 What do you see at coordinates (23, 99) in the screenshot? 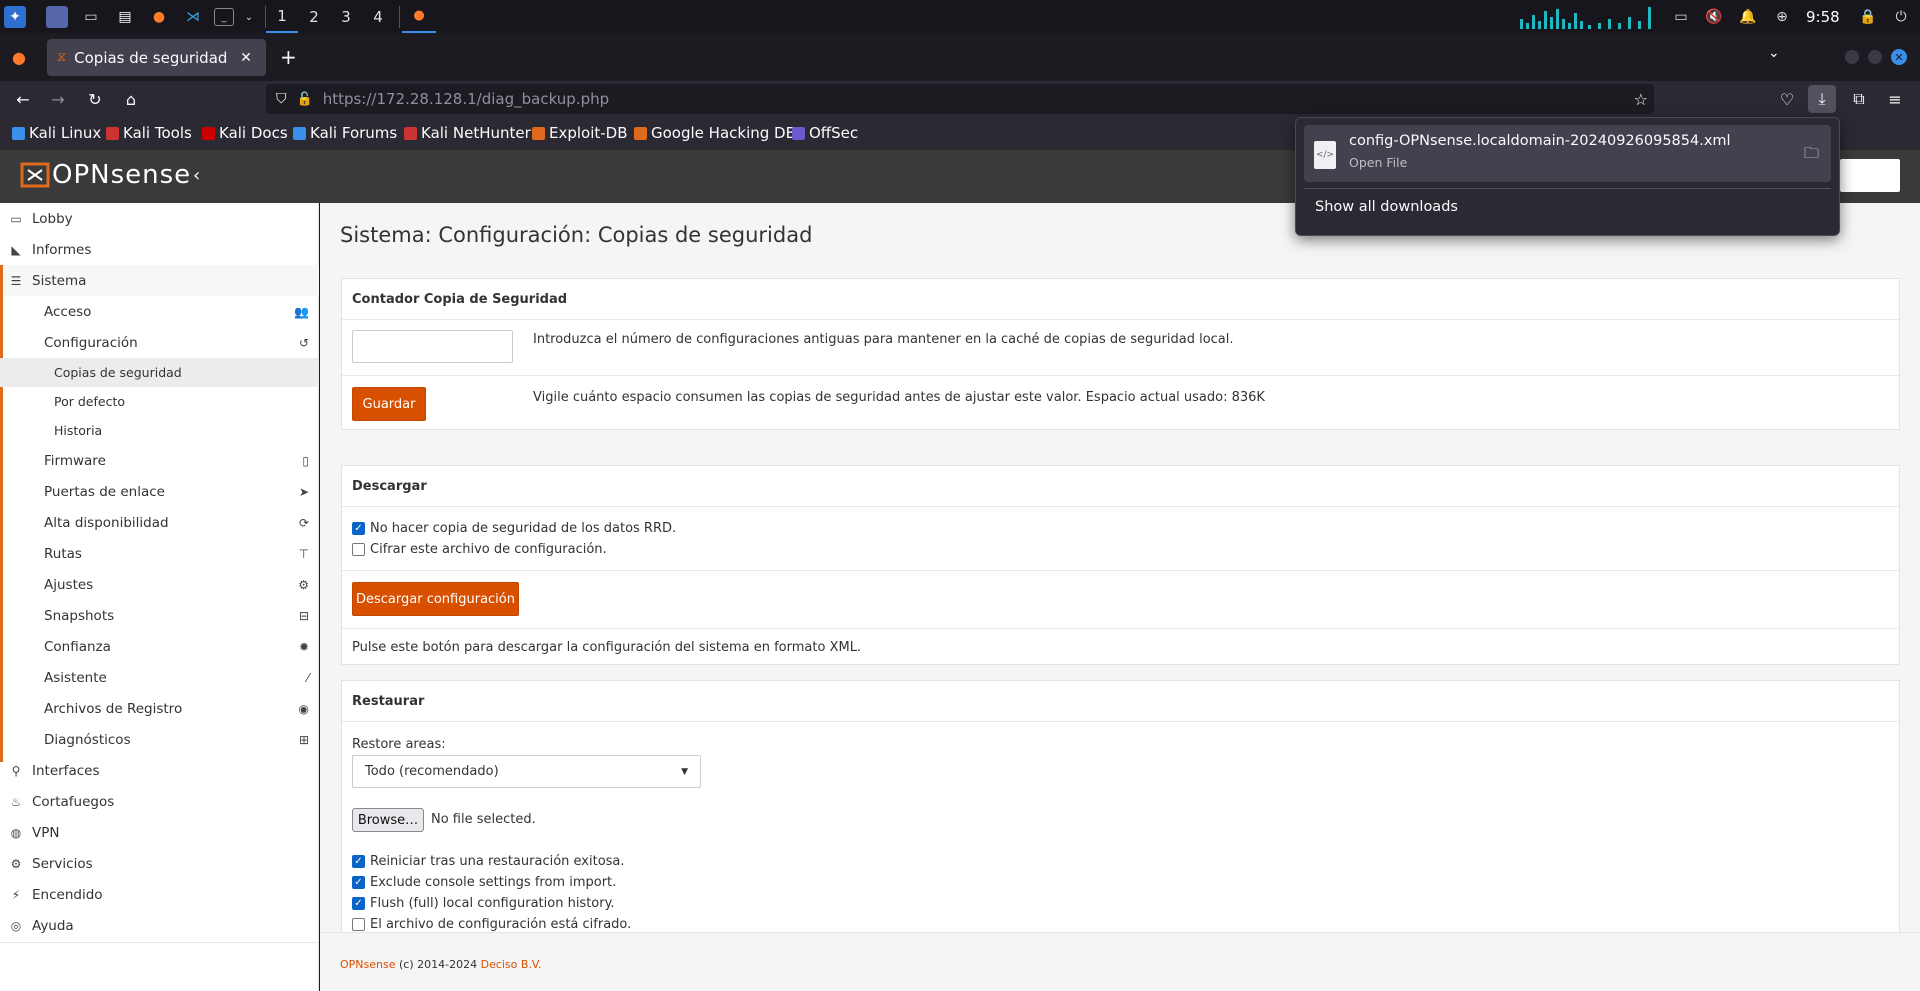
I see `back-icon: ←` at bounding box center [23, 99].